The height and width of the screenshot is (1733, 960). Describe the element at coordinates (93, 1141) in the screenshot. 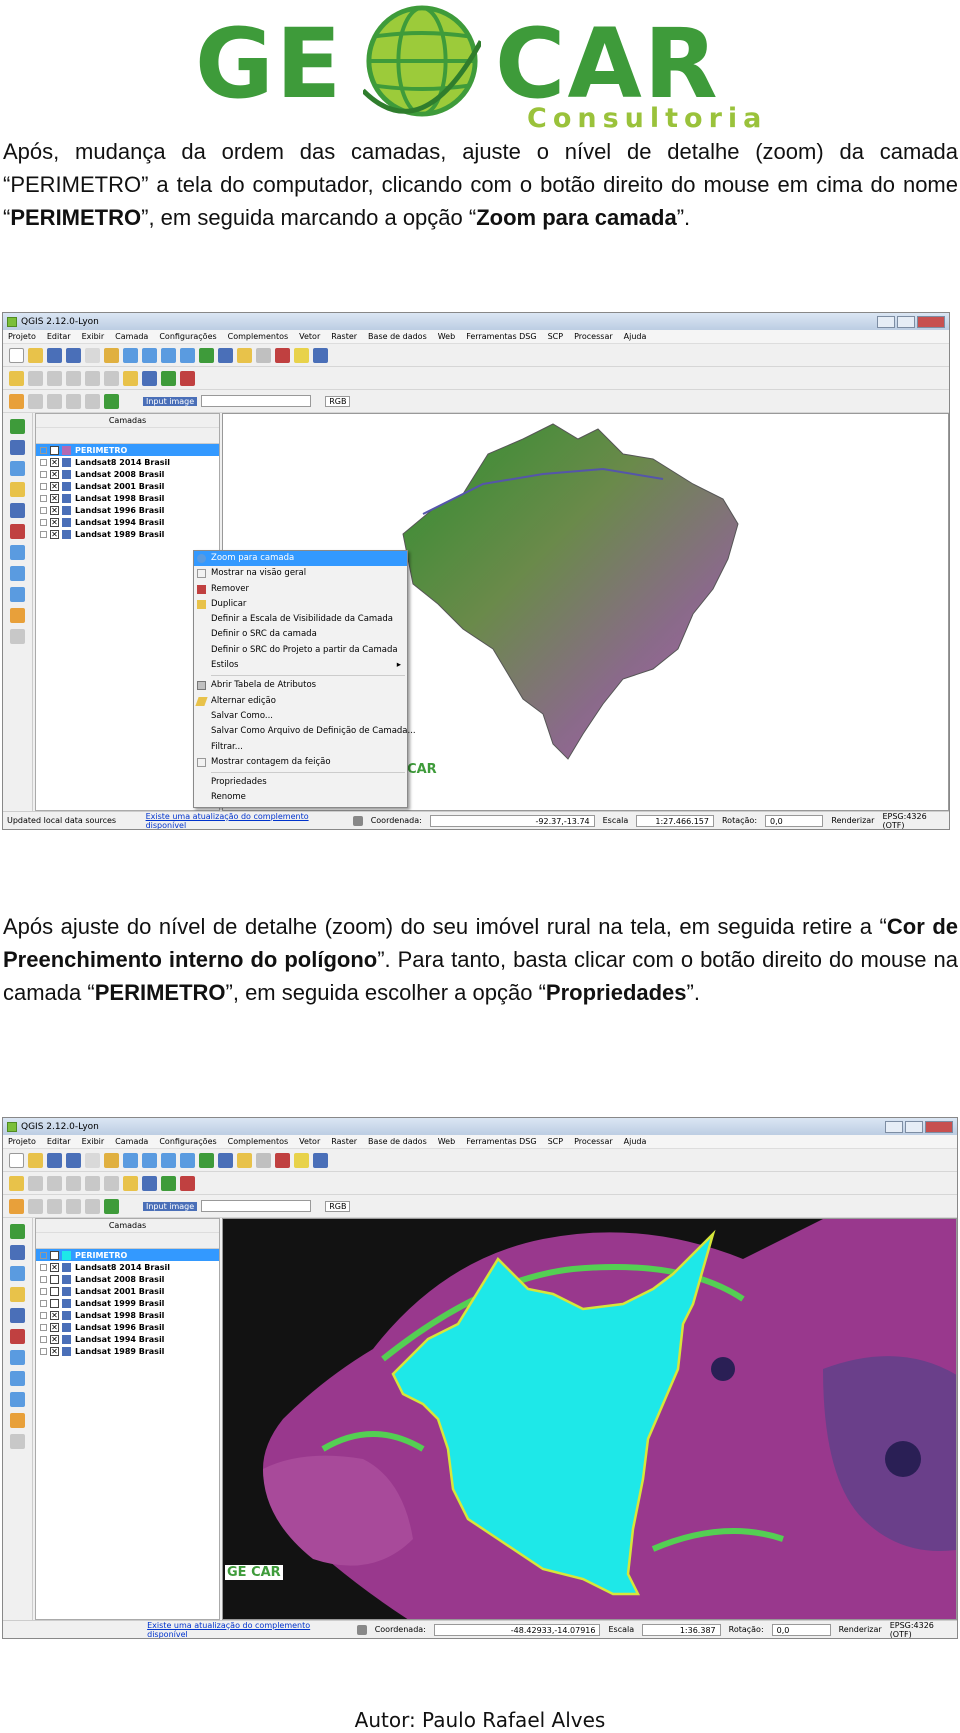

I see `menu-exibir: Exibir` at that location.